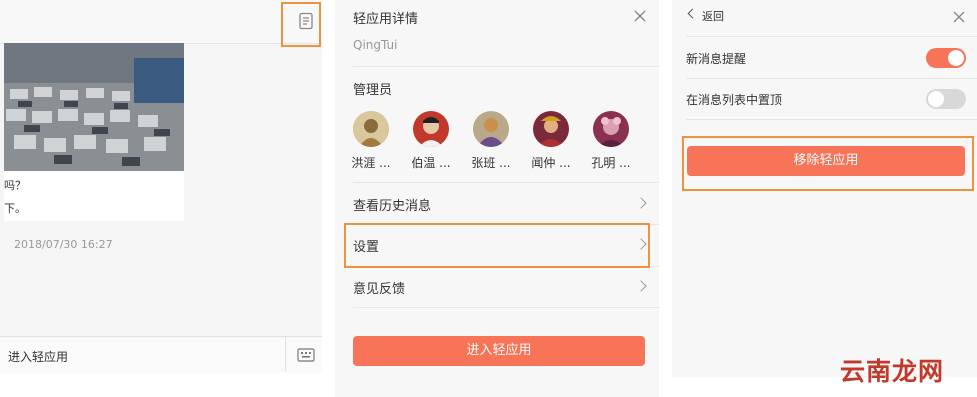  I want to click on message-timestamp: 2018/07/30 16:27, so click(63, 244).